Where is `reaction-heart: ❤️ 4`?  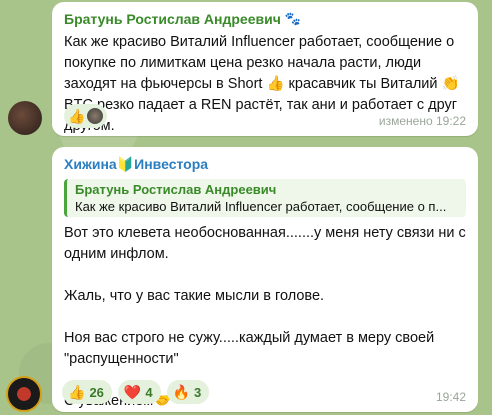 reaction-heart: ❤️ 4 is located at coordinates (139, 392).